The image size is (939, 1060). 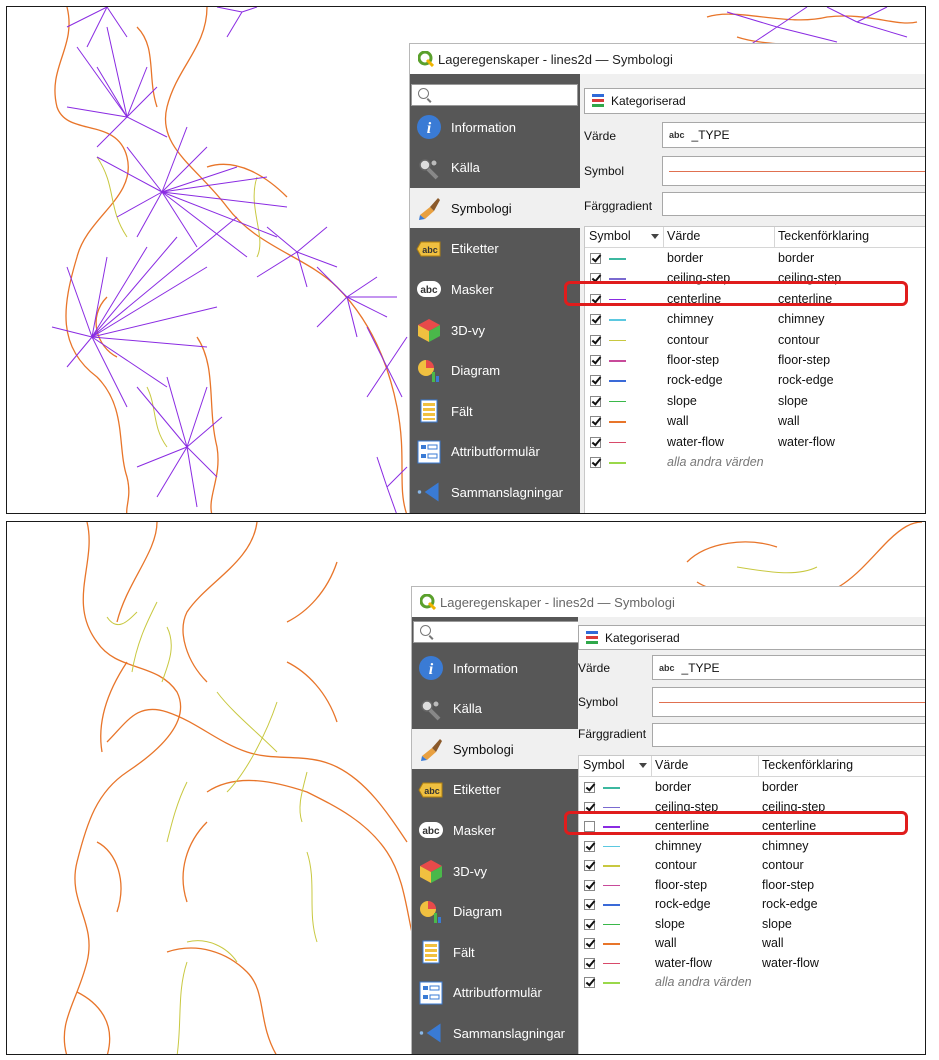 I want to click on category-legend: contour, so click(x=783, y=865).